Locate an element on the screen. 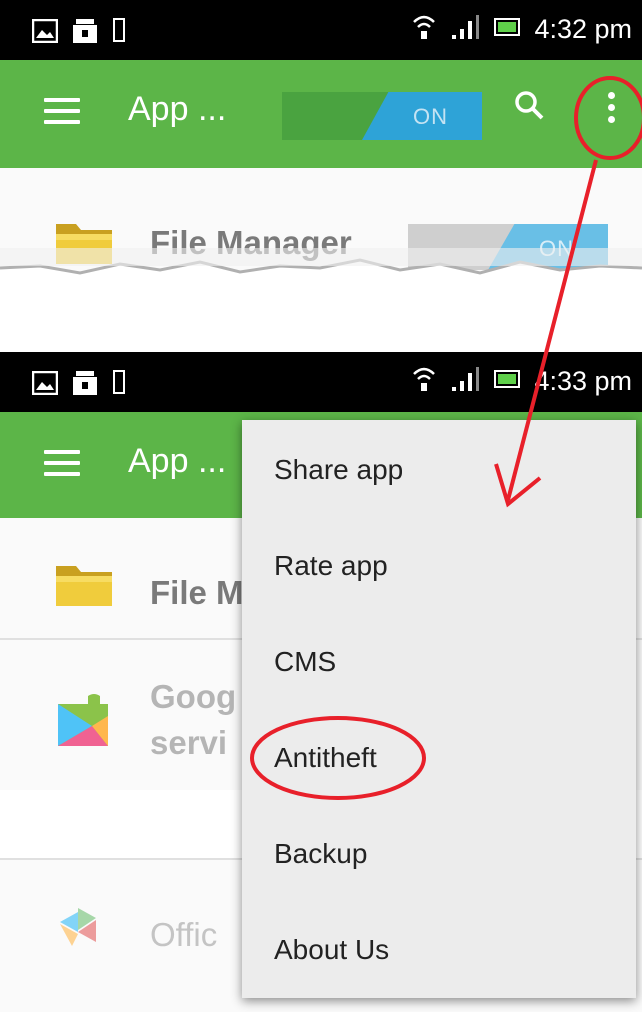 Image resolution: width=642 pixels, height=1012 pixels. status-time: 4:33 pm is located at coordinates (583, 381).